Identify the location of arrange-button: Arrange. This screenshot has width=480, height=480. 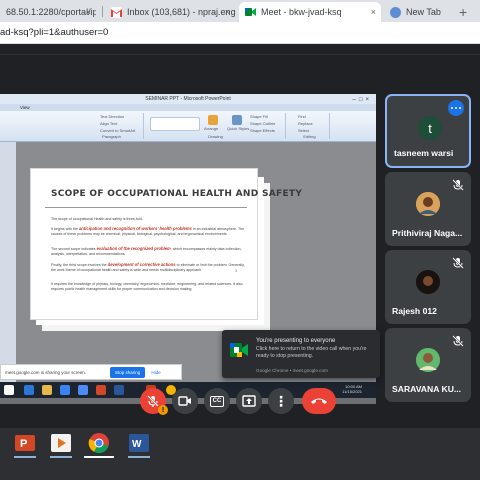
(211, 128).